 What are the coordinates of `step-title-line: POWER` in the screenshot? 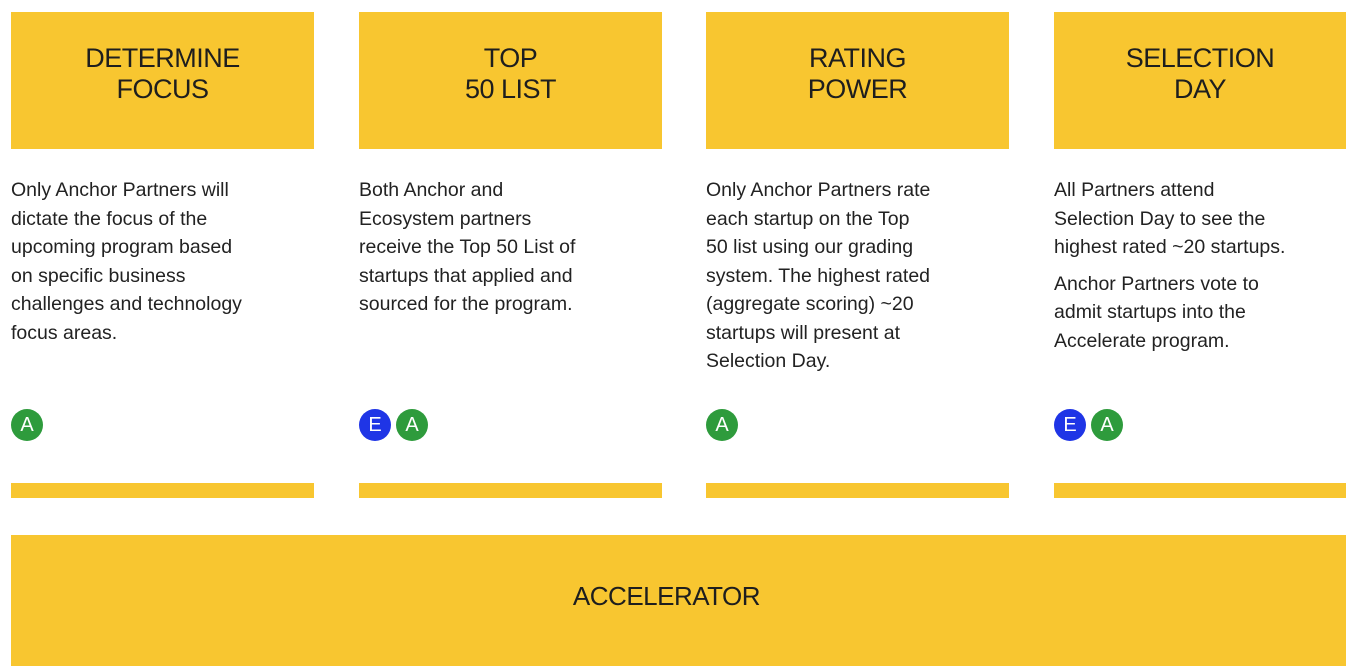 It's located at (857, 88).